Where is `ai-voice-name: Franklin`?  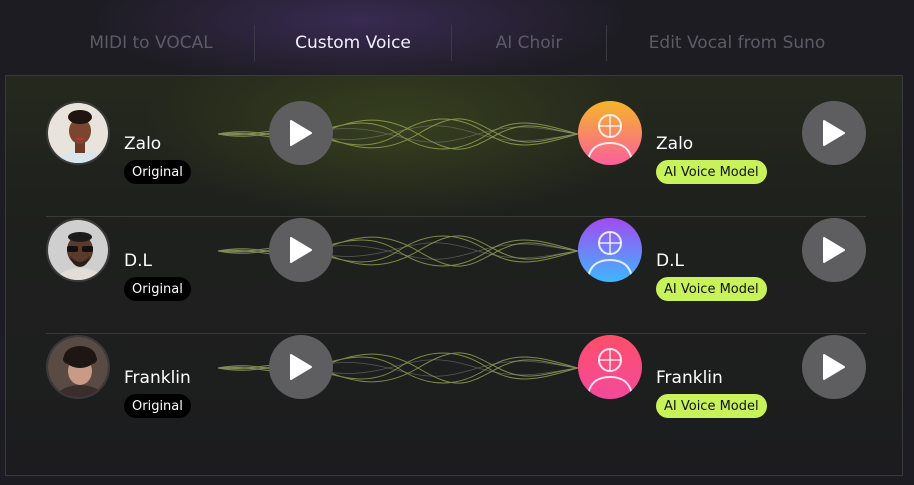
ai-voice-name: Franklin is located at coordinates (689, 378).